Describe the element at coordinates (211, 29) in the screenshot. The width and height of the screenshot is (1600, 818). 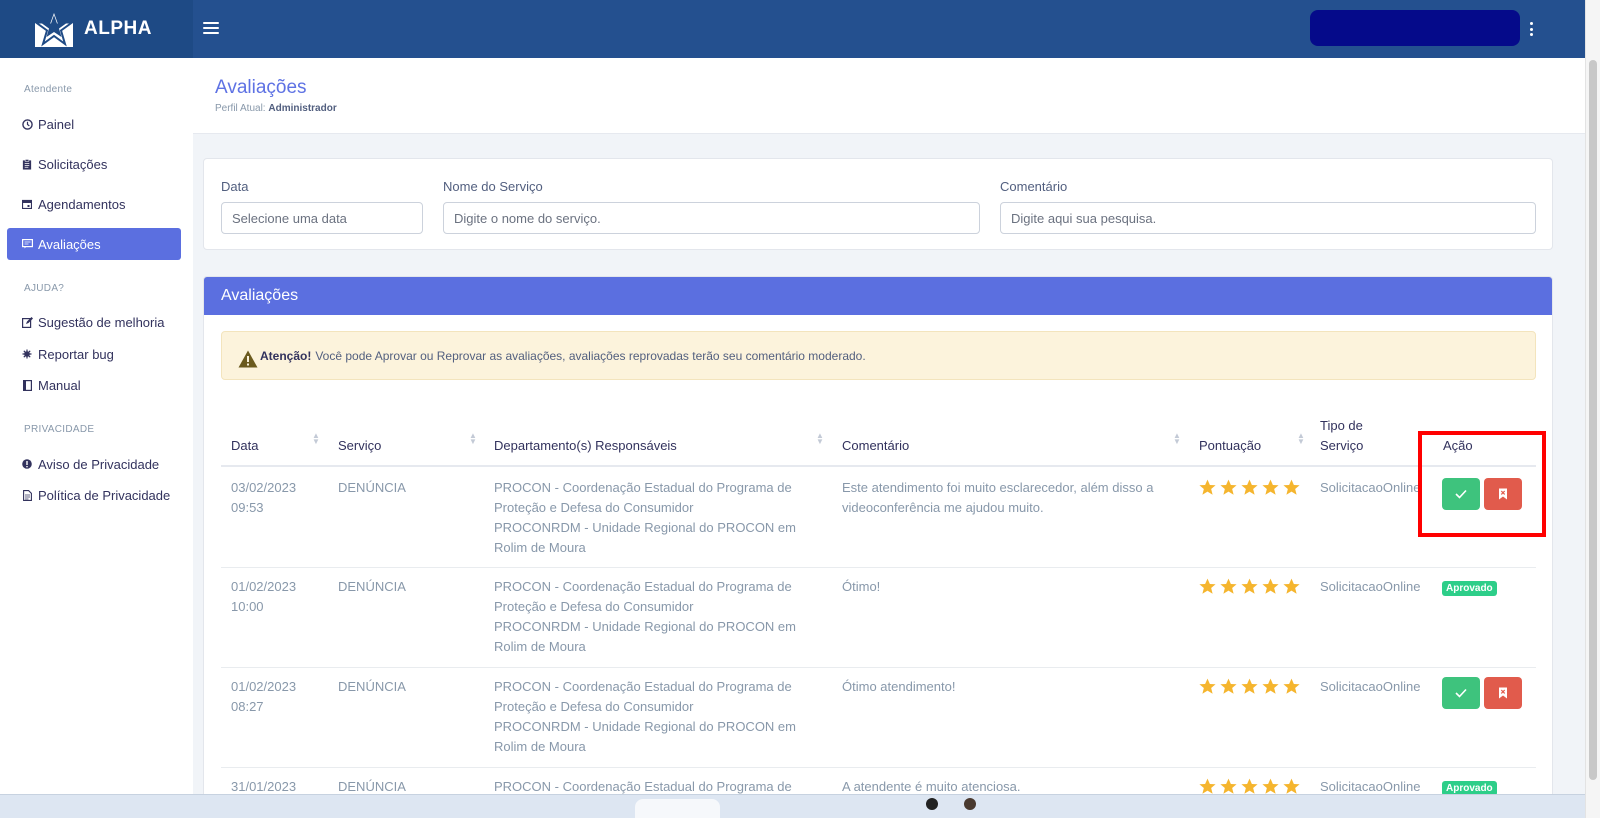
I see `menu-toggle-icon` at that location.